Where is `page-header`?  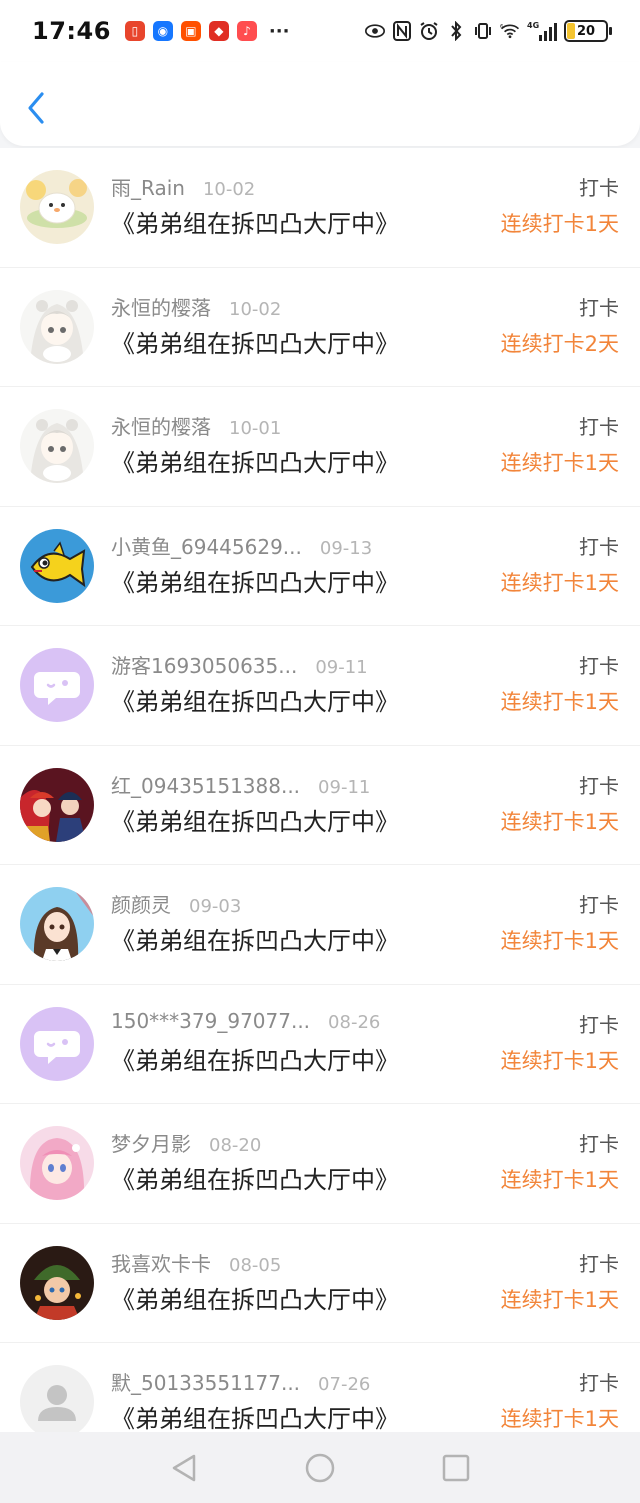
page-header is located at coordinates (320, 104).